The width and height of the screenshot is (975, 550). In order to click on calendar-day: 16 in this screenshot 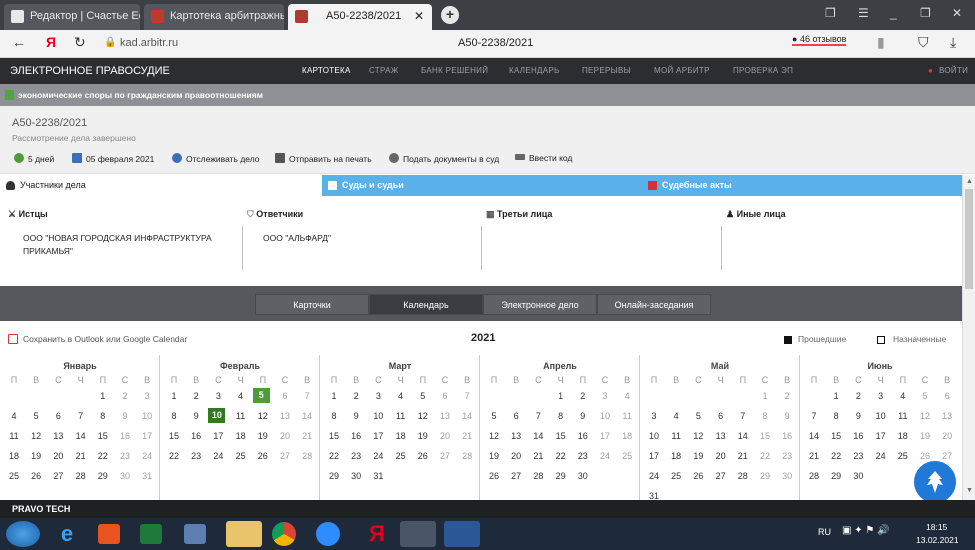, I will do `click(125, 436)`.